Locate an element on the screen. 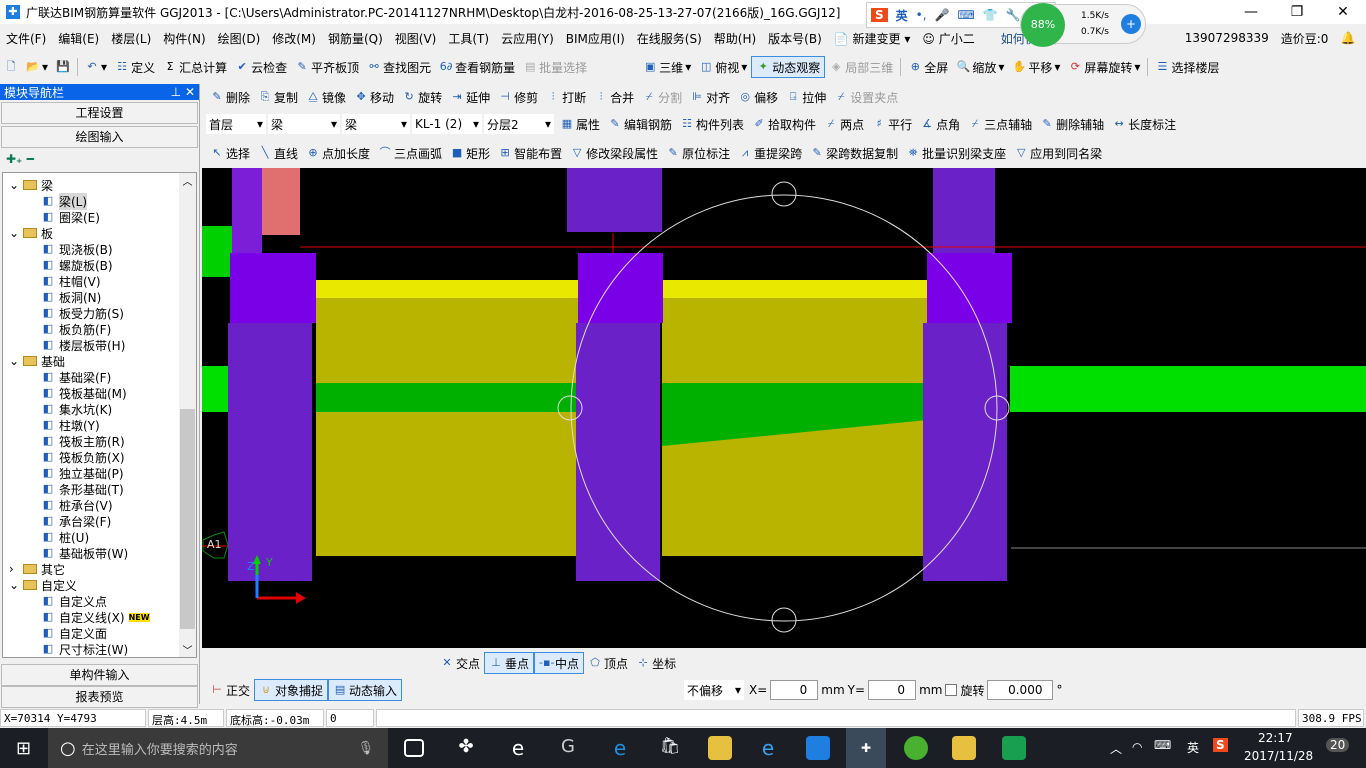  toolbar3-button-3: ✐ 拾取构件 is located at coordinates (784, 124).